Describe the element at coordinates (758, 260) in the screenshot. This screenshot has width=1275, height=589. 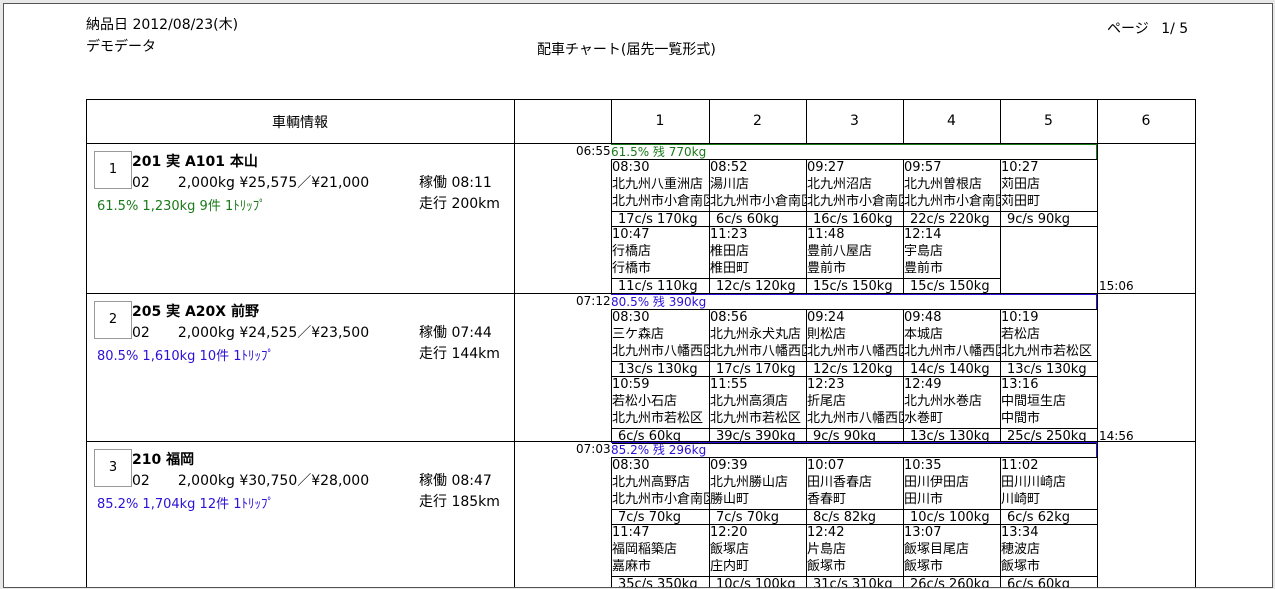
I see `stop-cell: 11:23 椎田店 椎田町 12c/s 120kg` at that location.